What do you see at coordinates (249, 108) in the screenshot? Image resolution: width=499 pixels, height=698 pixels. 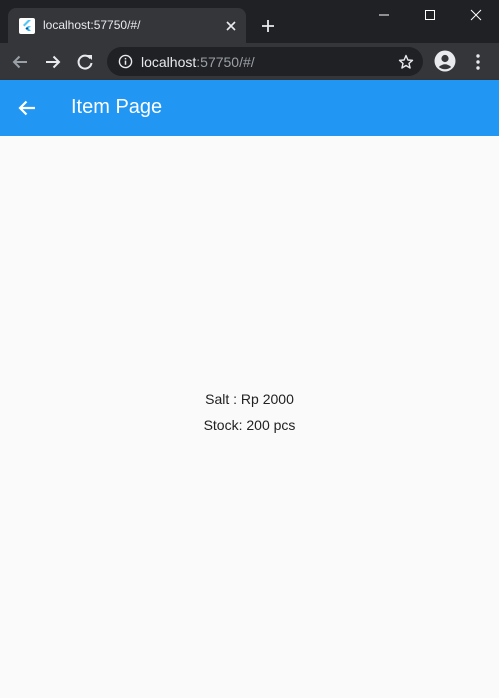 I see `app-bar: Item Page` at bounding box center [249, 108].